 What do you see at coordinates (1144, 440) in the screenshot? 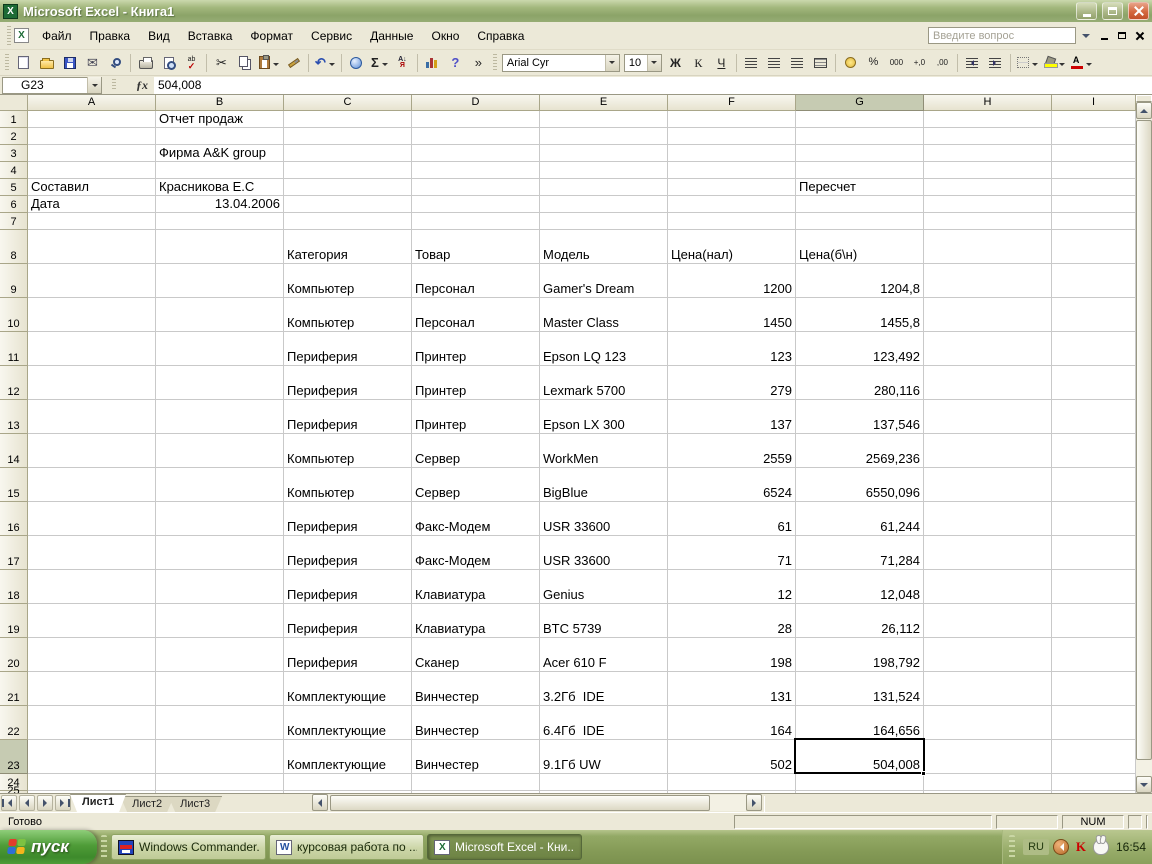
I see `vertical-scroll-thumb` at bounding box center [1144, 440].